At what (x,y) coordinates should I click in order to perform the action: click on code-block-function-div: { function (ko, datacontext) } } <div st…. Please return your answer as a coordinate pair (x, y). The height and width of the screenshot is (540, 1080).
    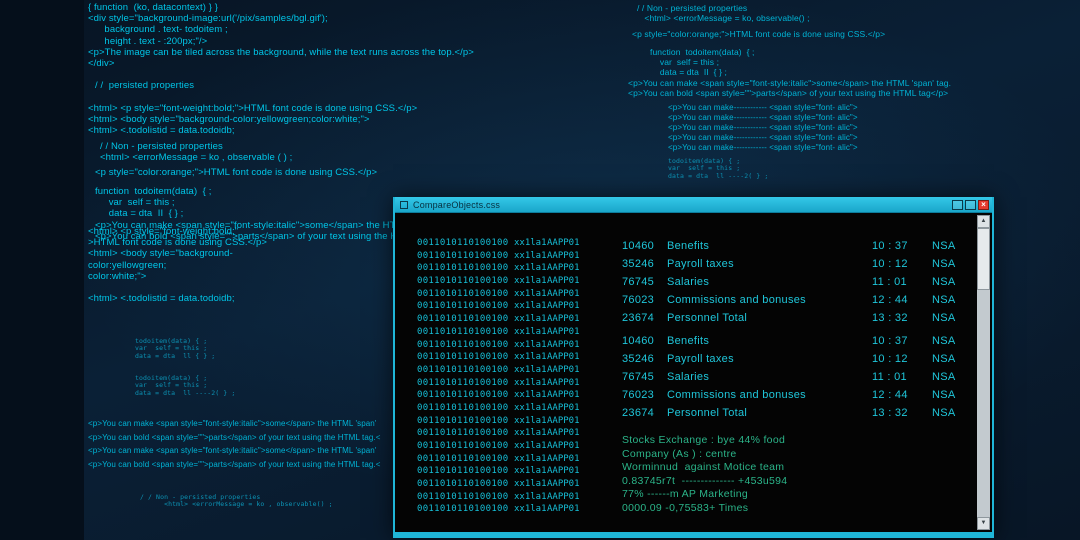
    Looking at the image, I should click on (281, 36).